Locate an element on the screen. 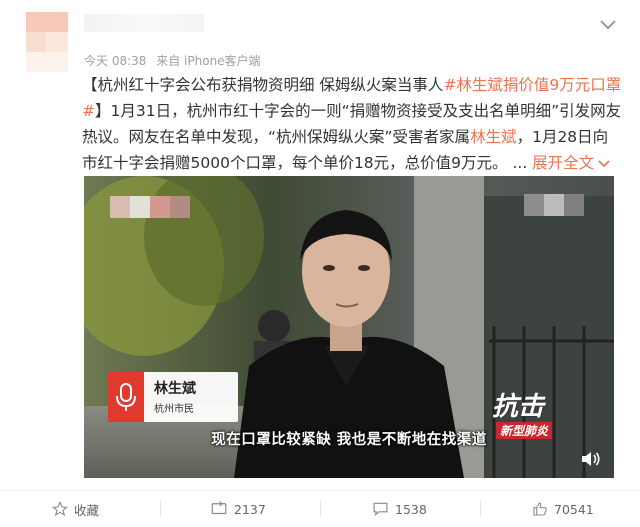  expand-full-text-link: 展开全文 is located at coordinates (571, 163).